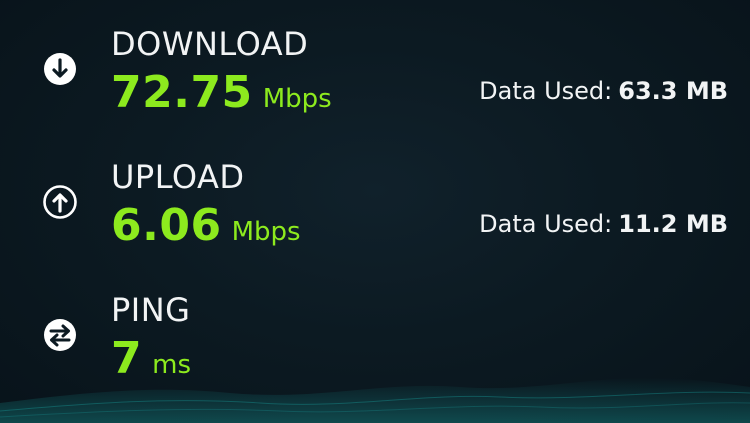  I want to click on ping-label: PING, so click(151, 310).